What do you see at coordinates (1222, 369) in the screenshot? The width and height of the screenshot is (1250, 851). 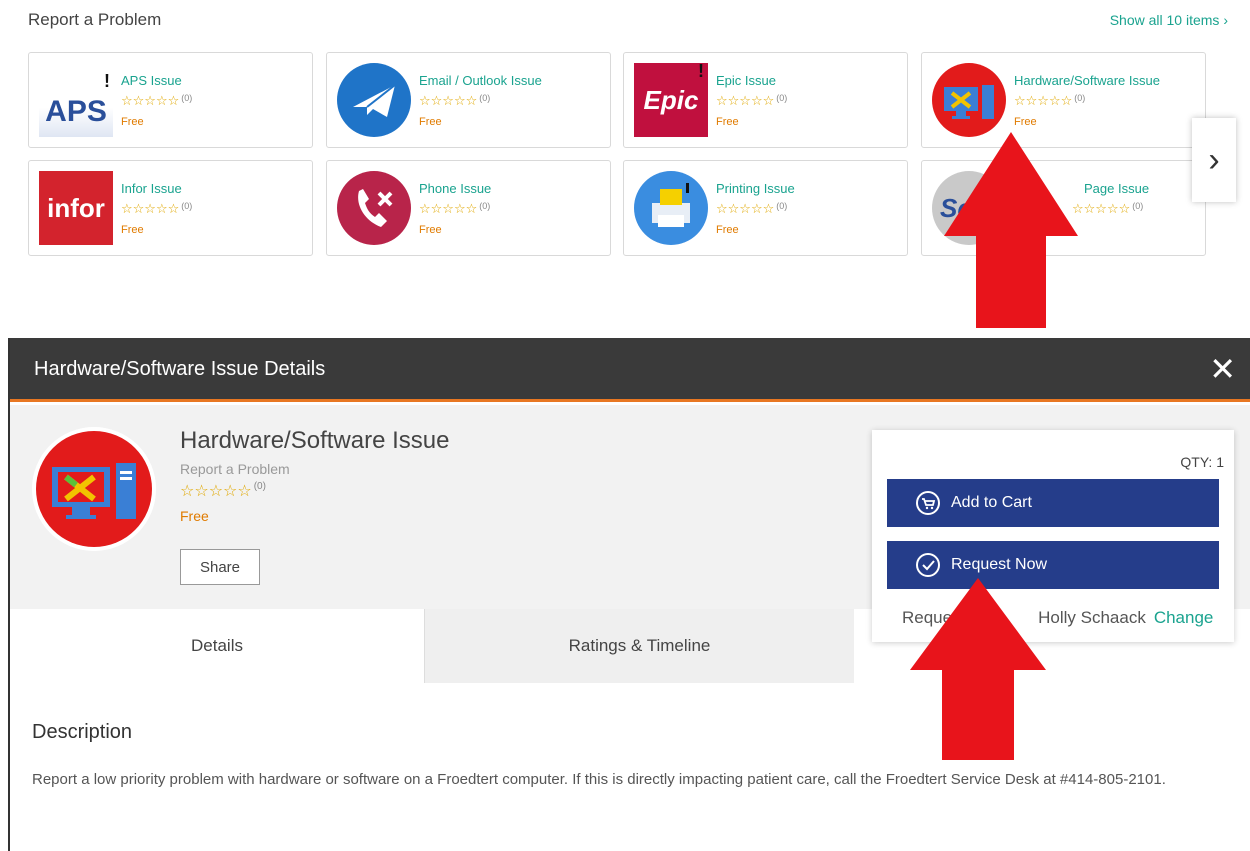 I see `close-icon: ✕` at bounding box center [1222, 369].